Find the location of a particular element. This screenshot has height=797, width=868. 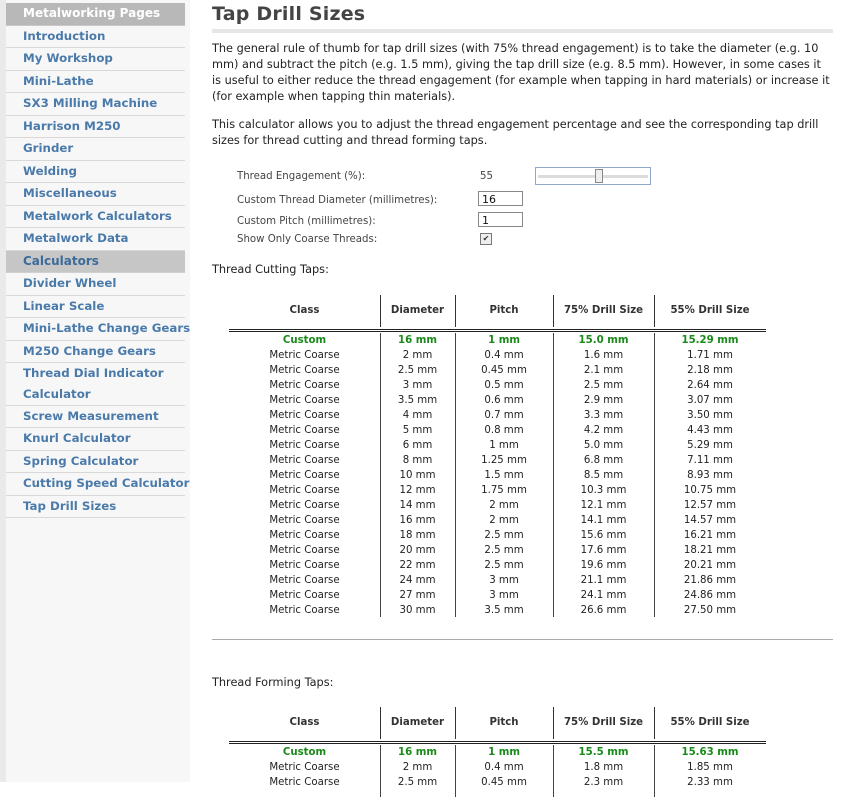

diameter-input: 16 is located at coordinates (500, 198).